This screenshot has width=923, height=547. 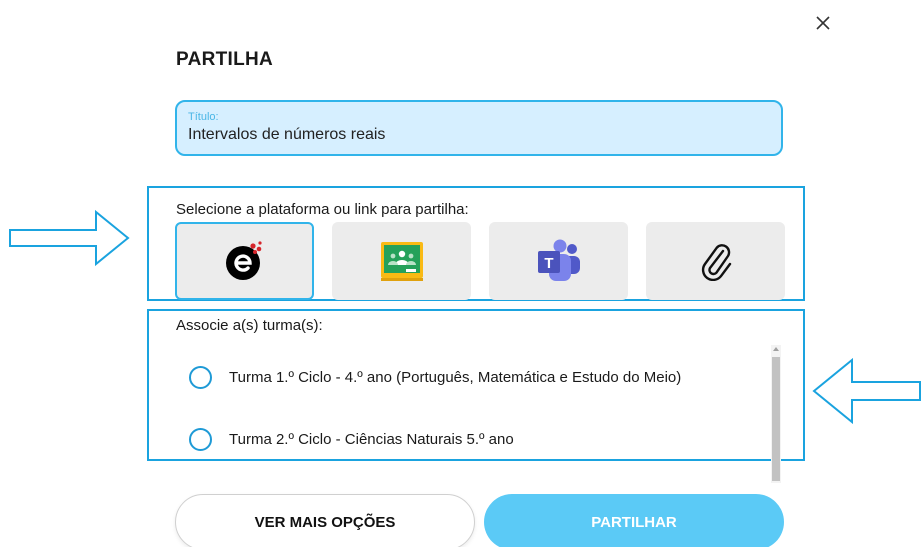 I want to click on title-field-label: Título:, so click(x=203, y=117).